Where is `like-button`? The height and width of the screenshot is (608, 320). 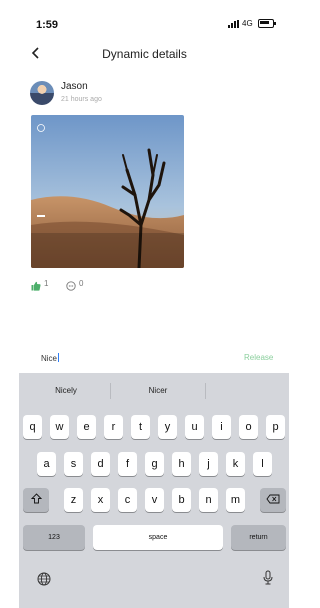 like-button is located at coordinates (36, 284).